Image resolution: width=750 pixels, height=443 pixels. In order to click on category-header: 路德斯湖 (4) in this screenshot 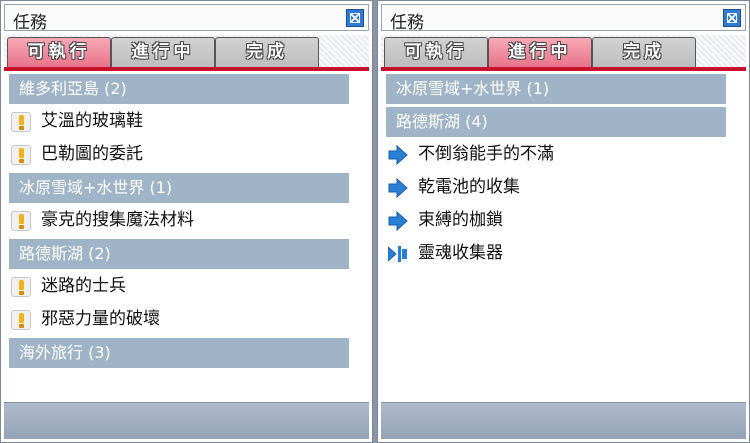, I will do `click(556, 122)`.